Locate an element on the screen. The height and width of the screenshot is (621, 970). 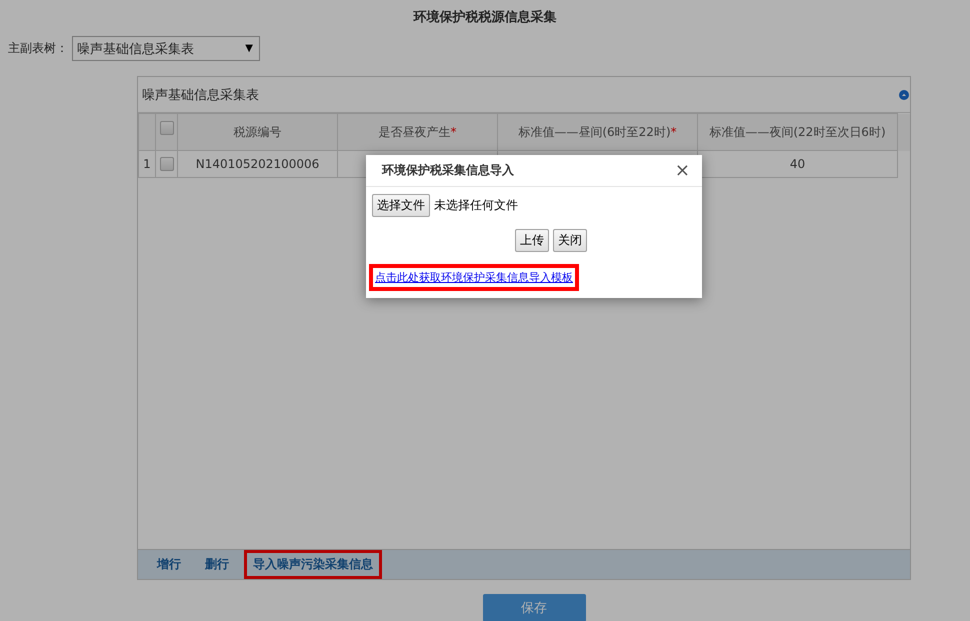
action-link: 增行 is located at coordinates (169, 564).